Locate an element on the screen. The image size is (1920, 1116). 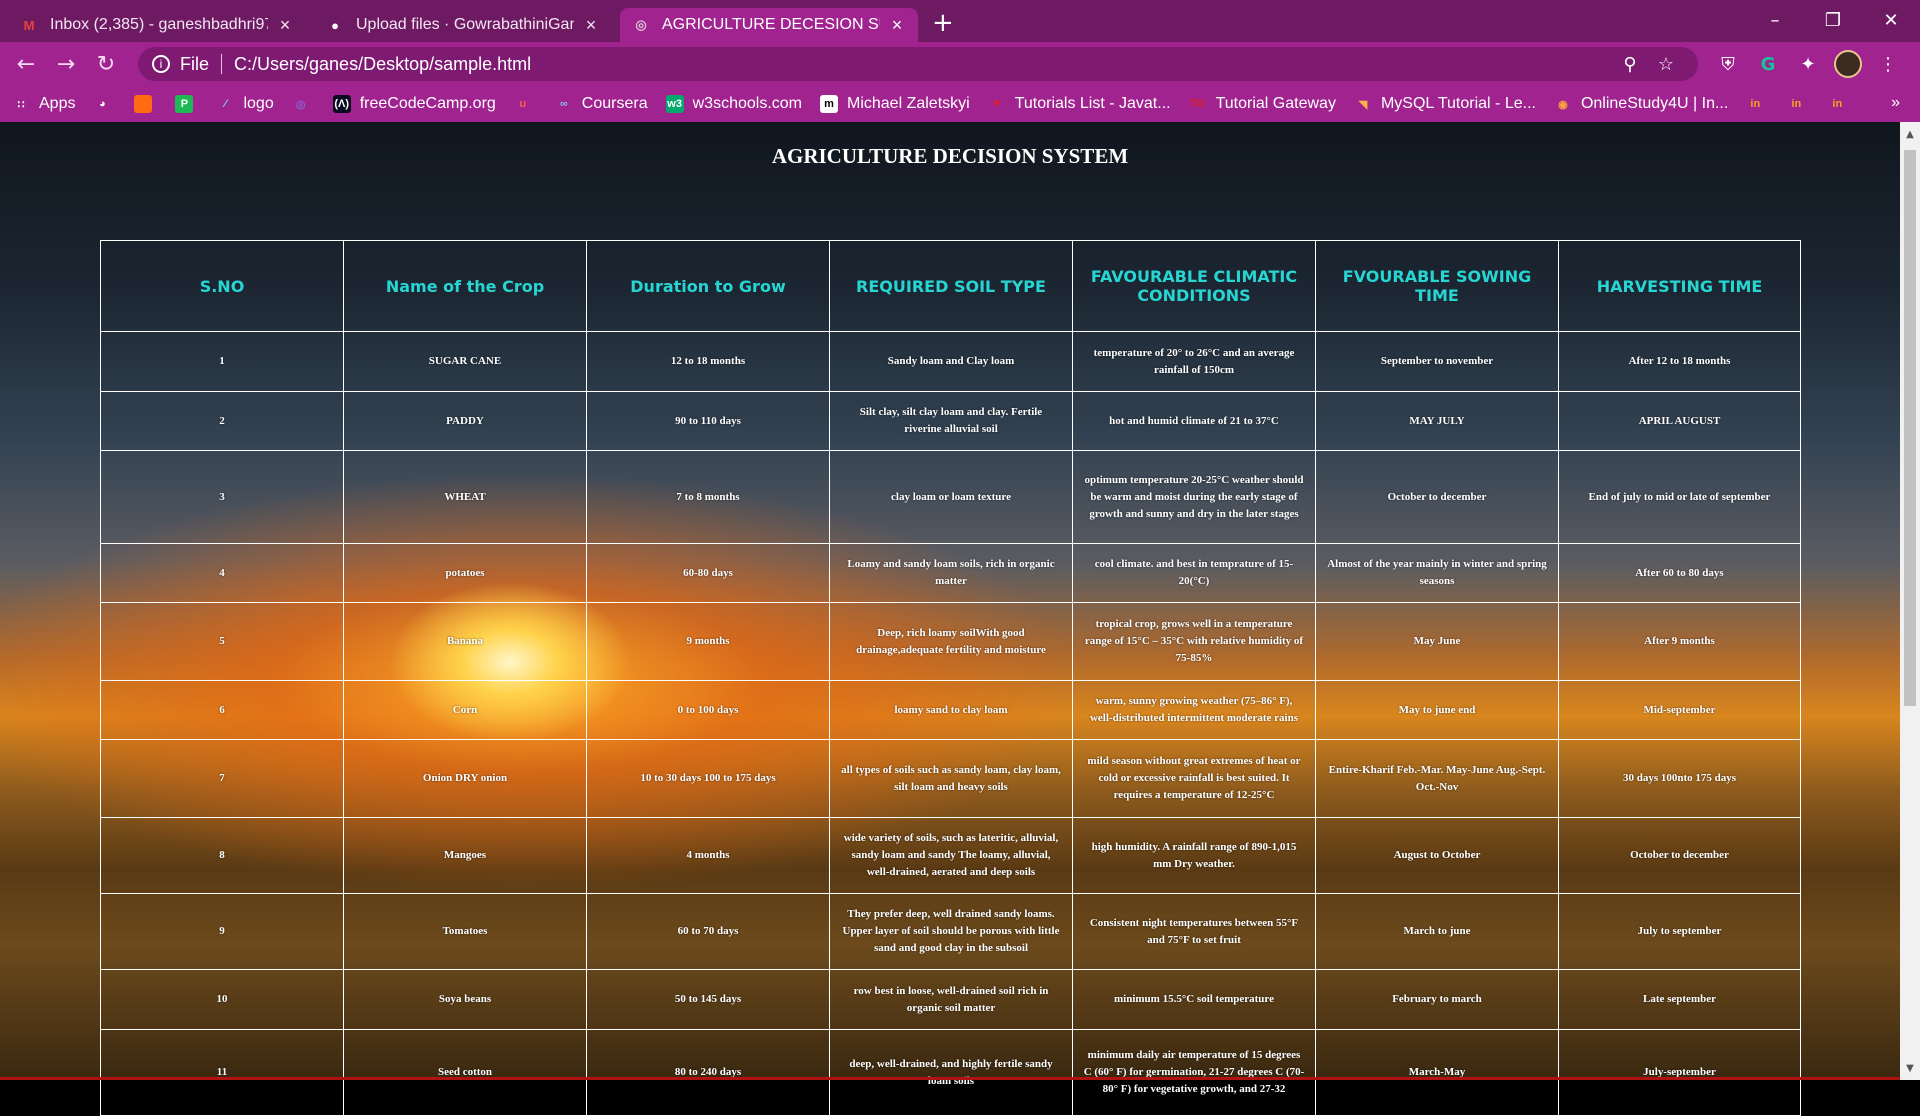
bookmark-item: ∷ Apps is located at coordinates (44, 104).